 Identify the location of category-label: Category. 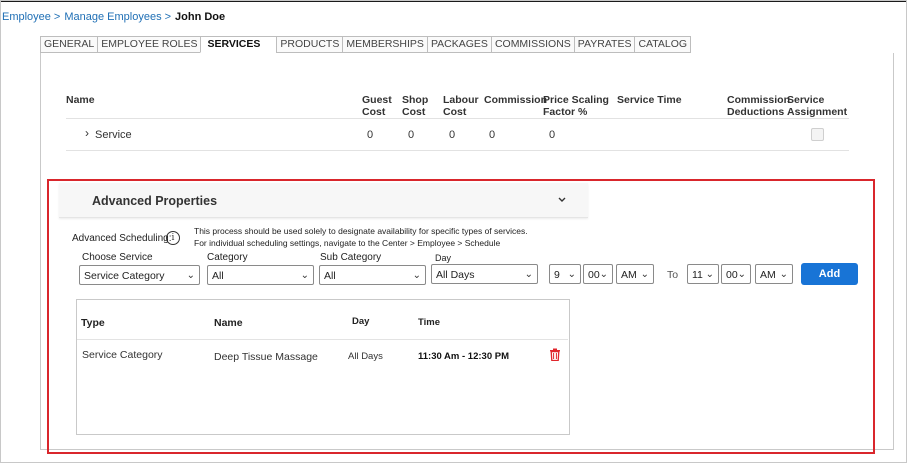
(227, 257).